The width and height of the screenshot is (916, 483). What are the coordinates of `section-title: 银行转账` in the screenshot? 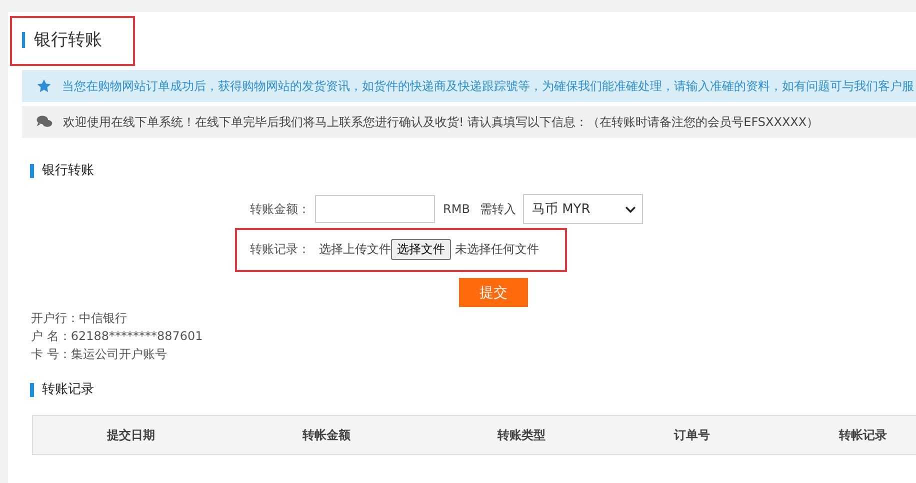 It's located at (473, 171).